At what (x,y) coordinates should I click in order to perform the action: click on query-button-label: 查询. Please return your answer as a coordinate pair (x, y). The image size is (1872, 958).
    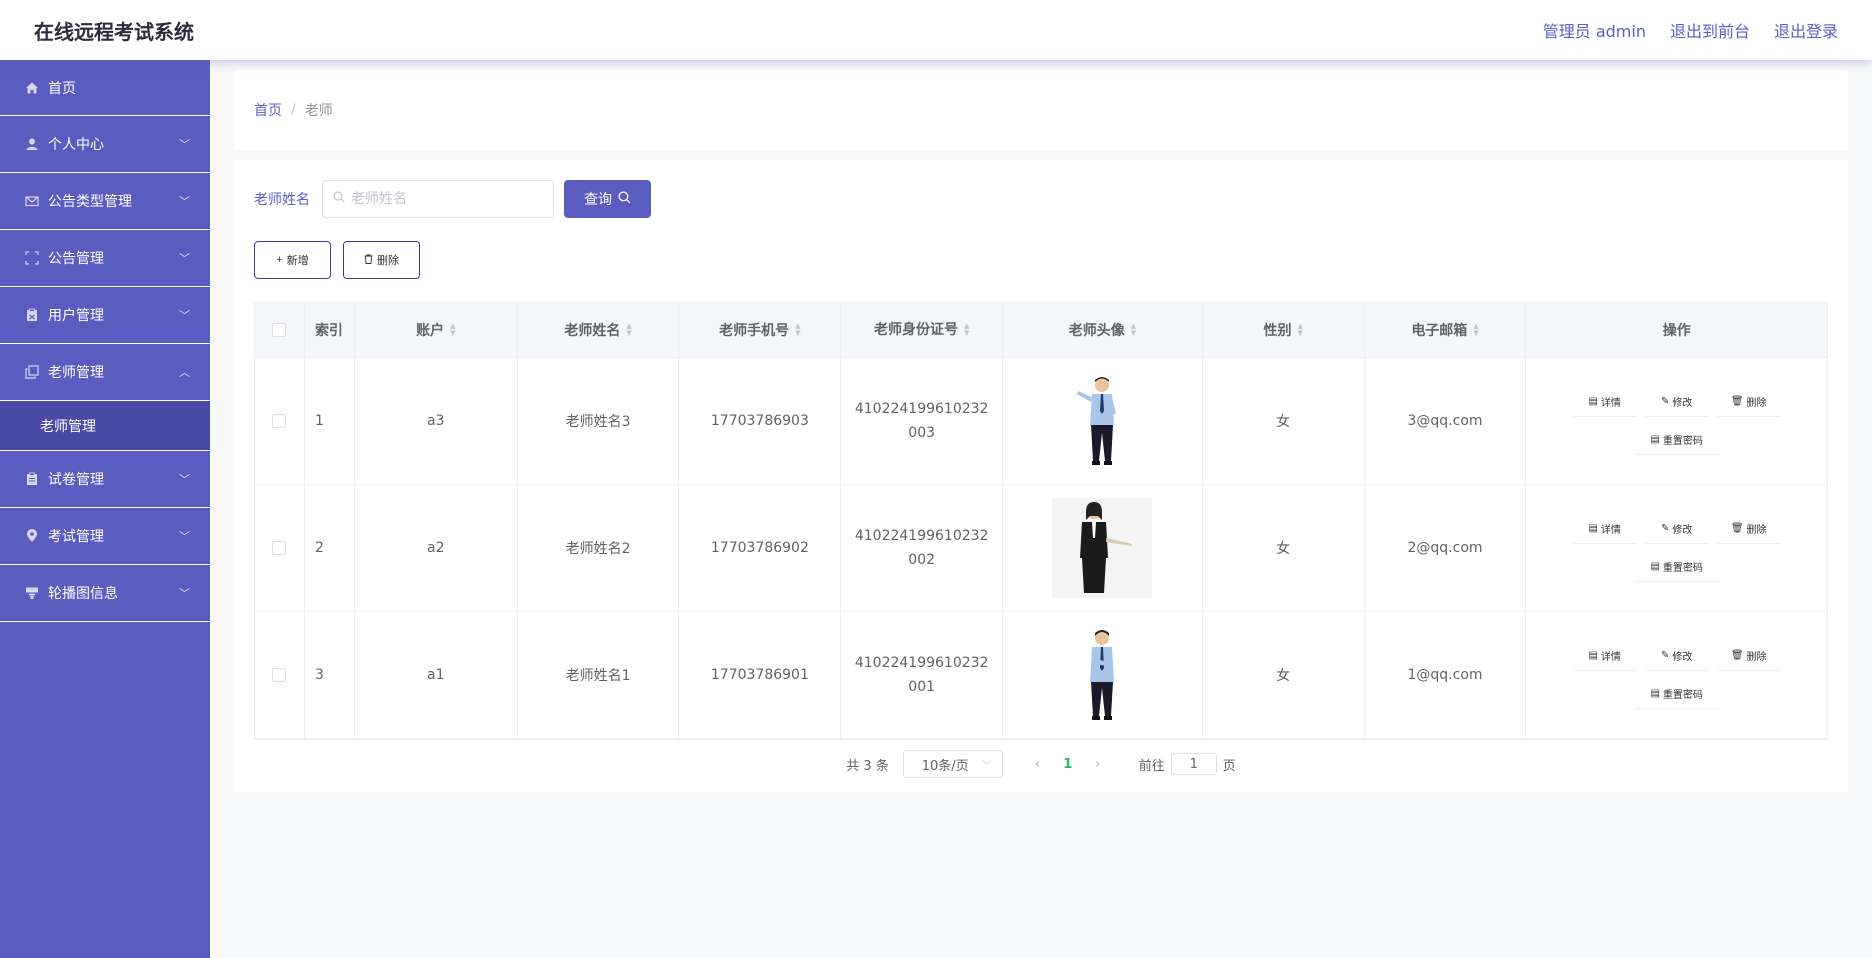
    Looking at the image, I should click on (598, 199).